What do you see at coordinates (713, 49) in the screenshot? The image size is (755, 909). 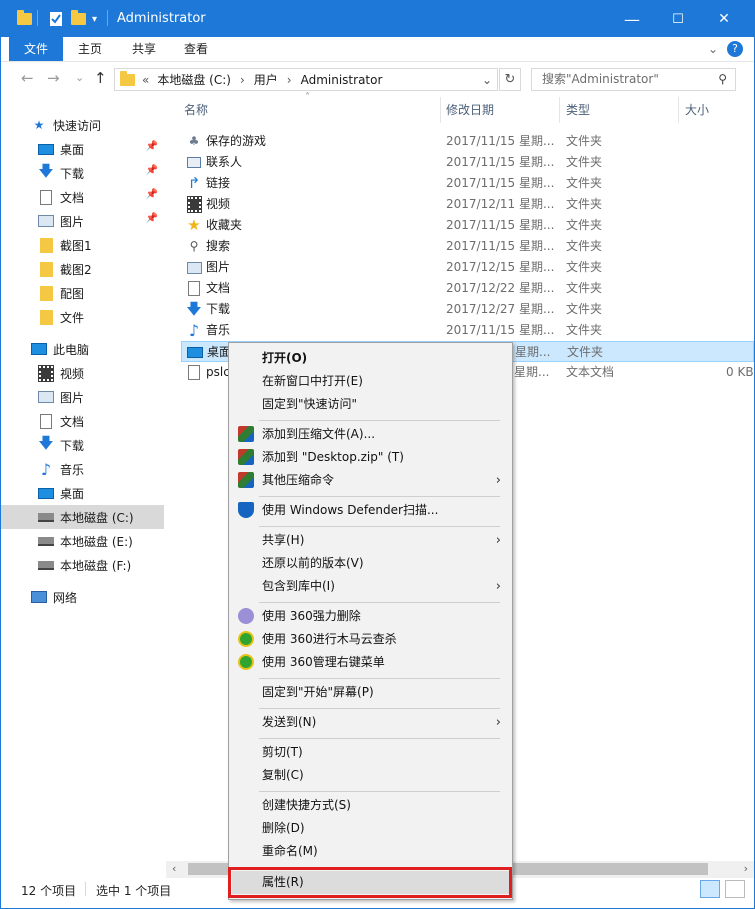 I see `ribbon-expand-icon: ⌄` at bounding box center [713, 49].